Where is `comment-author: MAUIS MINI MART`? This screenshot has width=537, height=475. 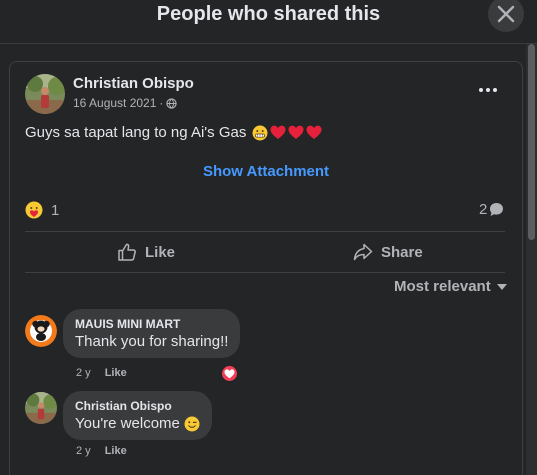 comment-author: MAUIS MINI MART is located at coordinates (151, 324).